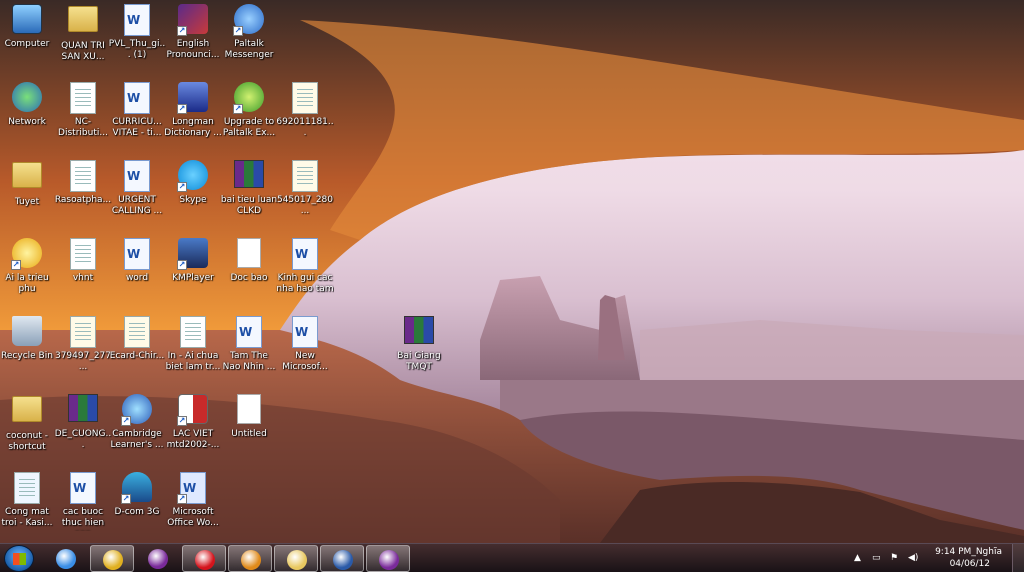 The height and width of the screenshot is (572, 1024). What do you see at coordinates (968, 552) in the screenshot?
I see `clock-time: 9:14 PM_Nghĩa` at bounding box center [968, 552].